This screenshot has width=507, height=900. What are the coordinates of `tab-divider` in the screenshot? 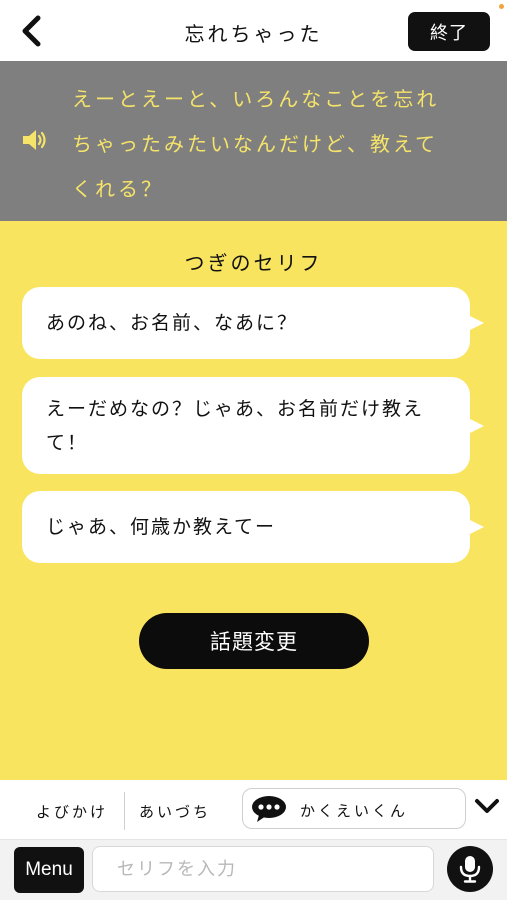 It's located at (124, 811).